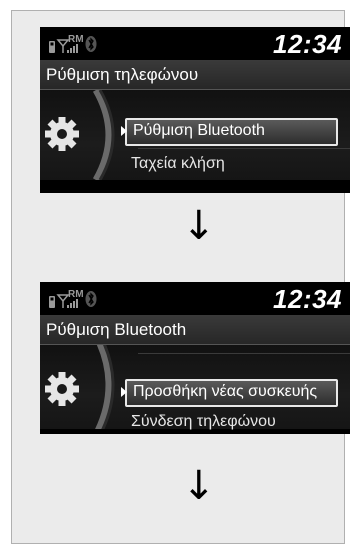  Describe the element at coordinates (203, 421) in the screenshot. I see `menu-item-label: Σύνδεση τηλεφώνου` at that location.